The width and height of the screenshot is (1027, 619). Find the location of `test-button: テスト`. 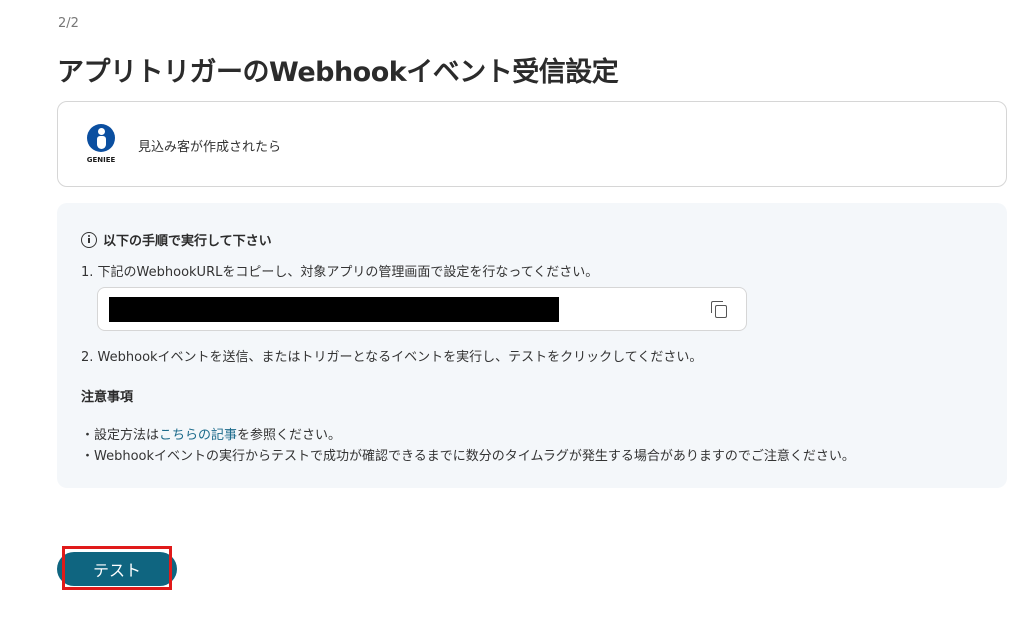

test-button: テスト is located at coordinates (117, 569).